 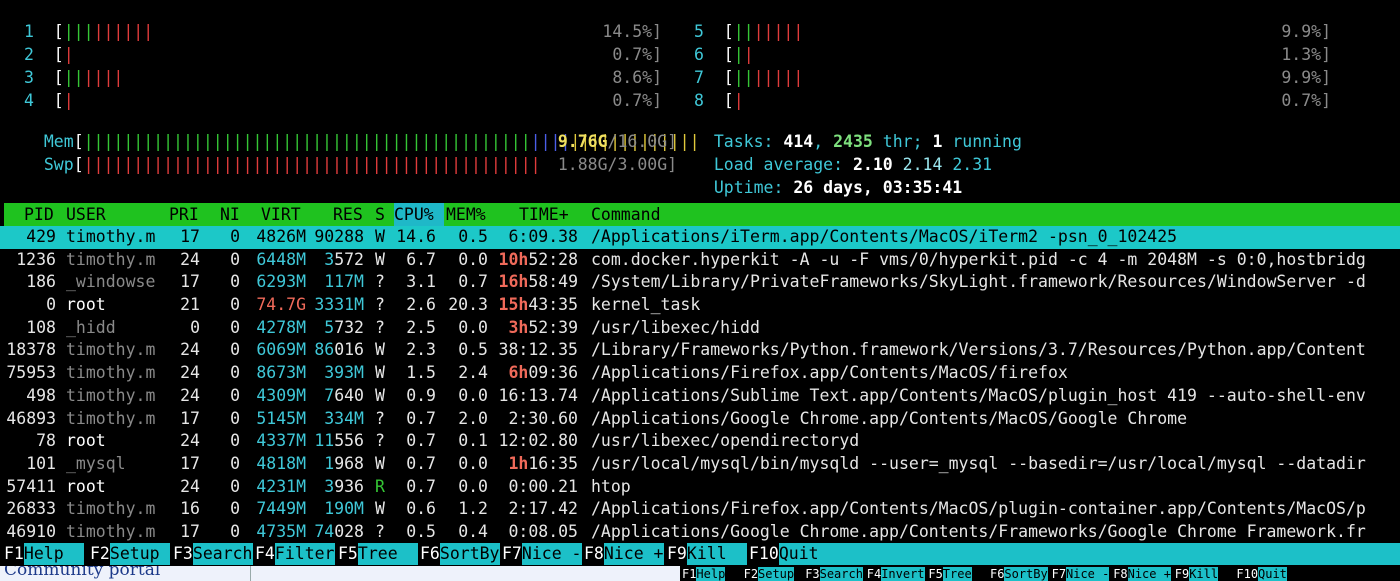 I want to click on cpu-id: 2, so click(x=29, y=54).